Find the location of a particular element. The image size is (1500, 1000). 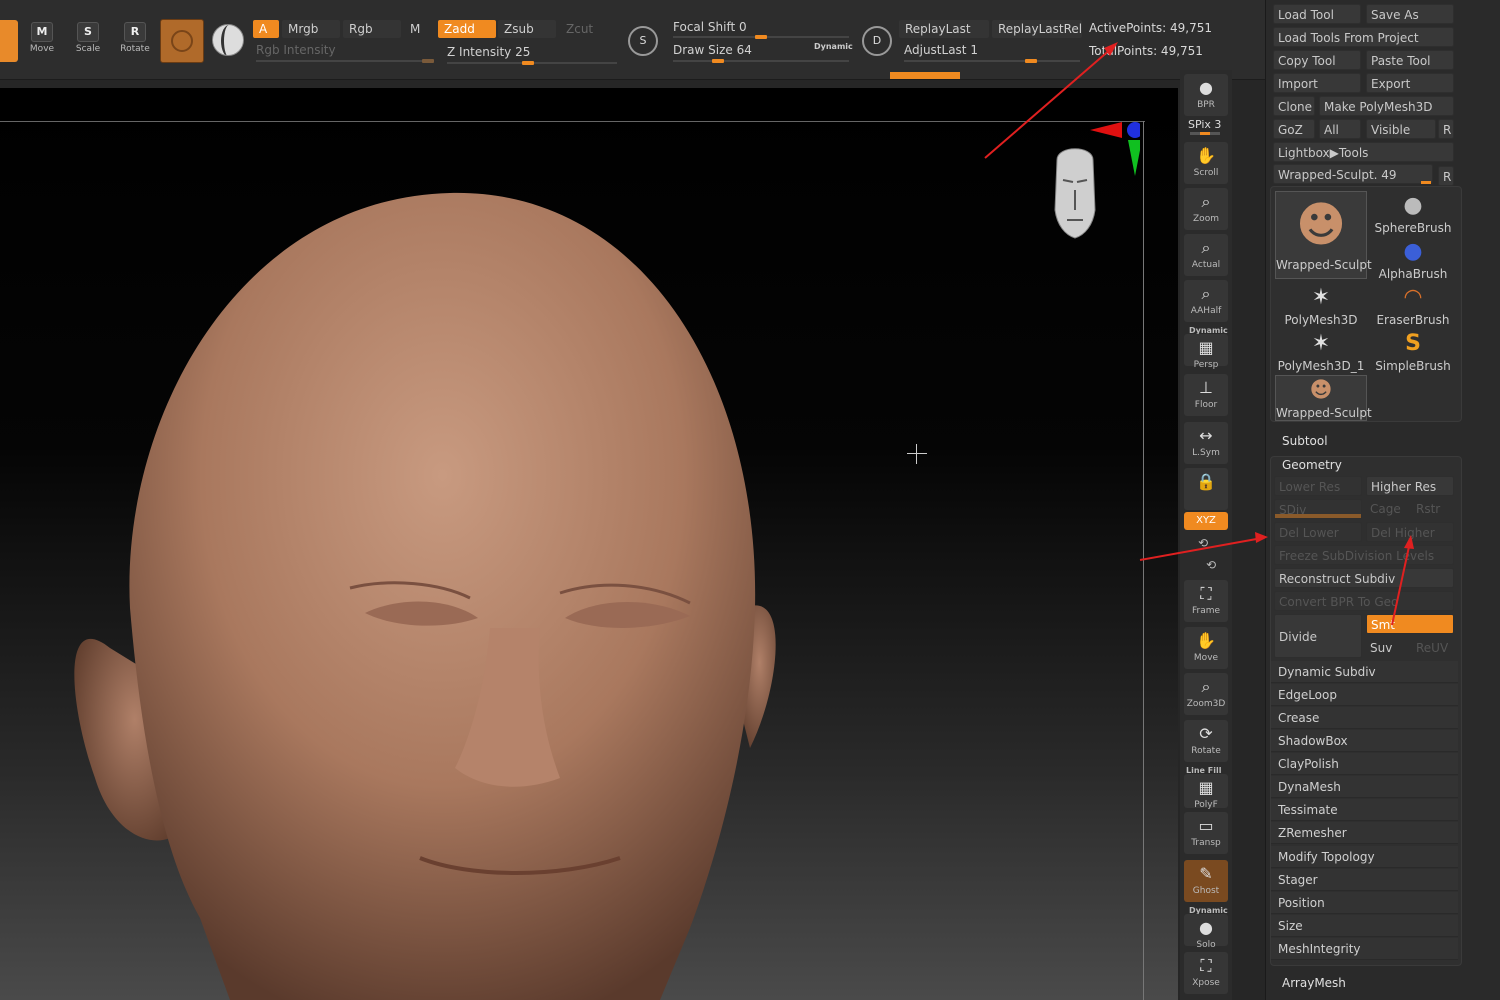

rotate3d-button: ⟳ Rotate is located at coordinates (1206, 741).